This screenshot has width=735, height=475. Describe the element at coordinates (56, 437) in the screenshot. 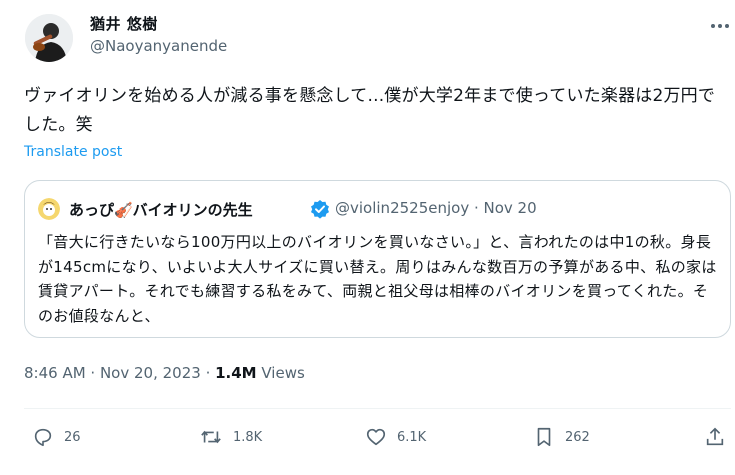

I see `reply-button: 26` at that location.